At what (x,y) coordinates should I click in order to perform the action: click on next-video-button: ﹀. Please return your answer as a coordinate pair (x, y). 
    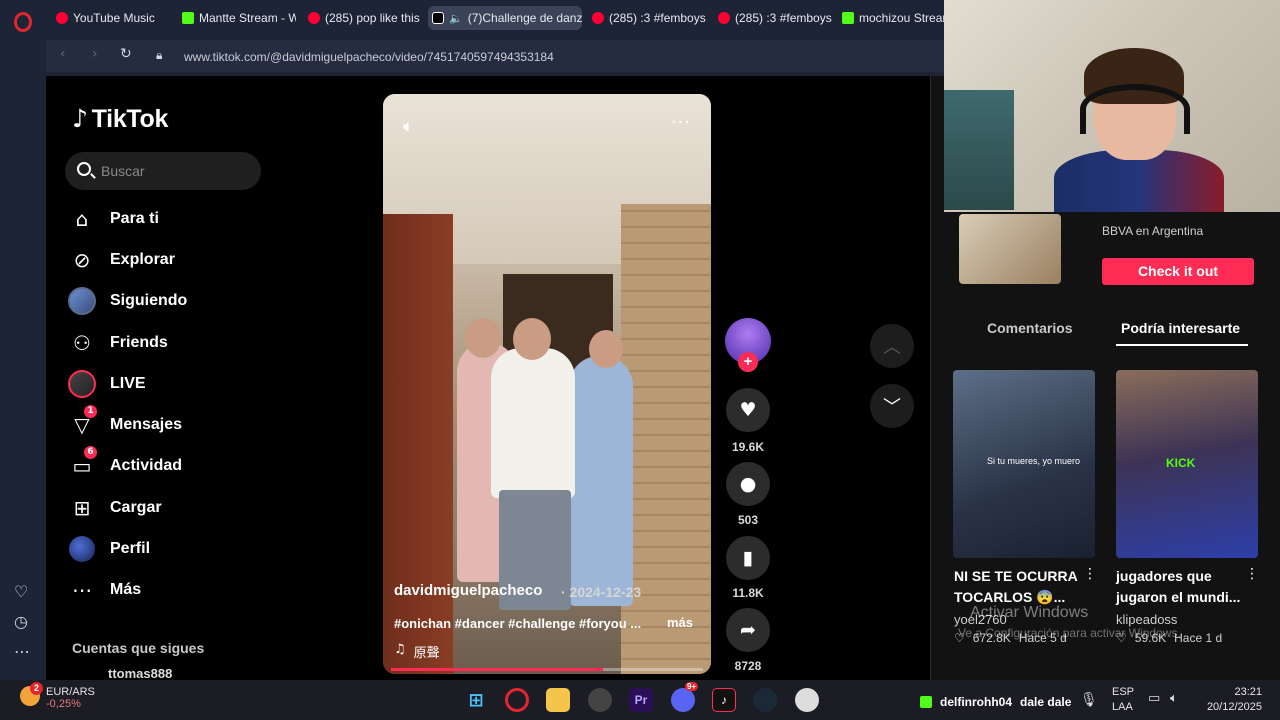
    Looking at the image, I should click on (892, 406).